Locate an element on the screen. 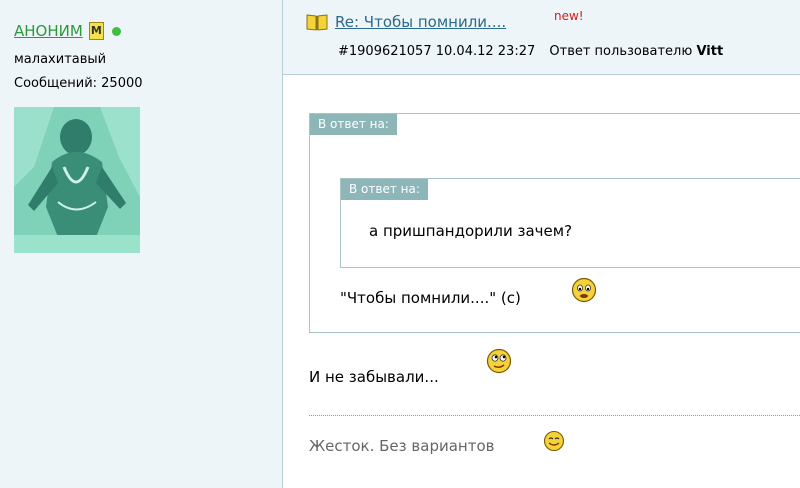  post-id: #1909621057 is located at coordinates (385, 51).